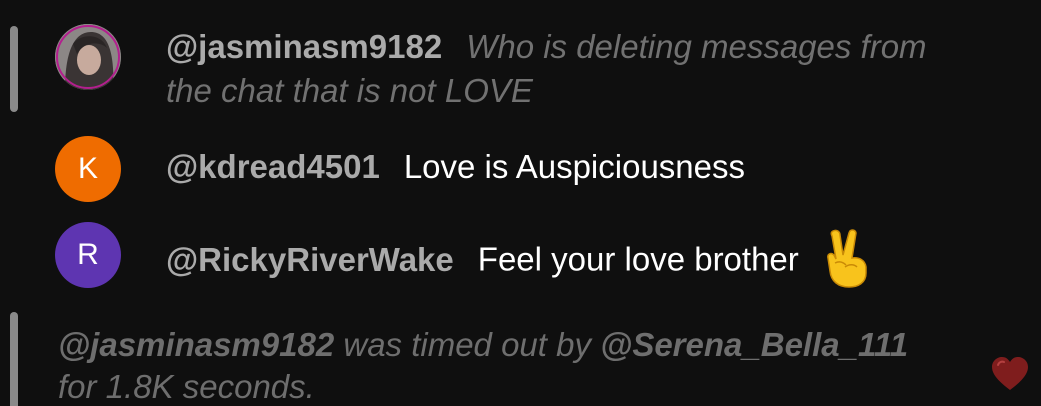  What do you see at coordinates (349, 90) in the screenshot?
I see `message-text-continued: the chat that is not LOVE` at bounding box center [349, 90].